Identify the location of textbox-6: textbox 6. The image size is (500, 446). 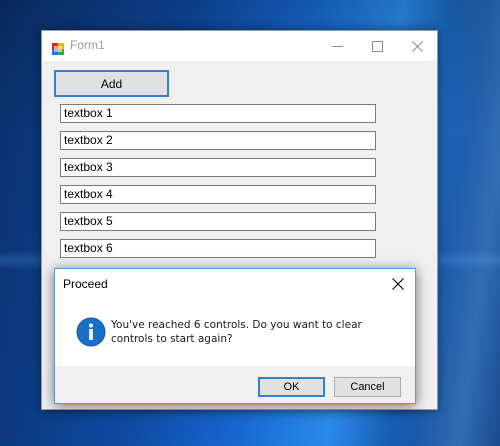
(218, 248).